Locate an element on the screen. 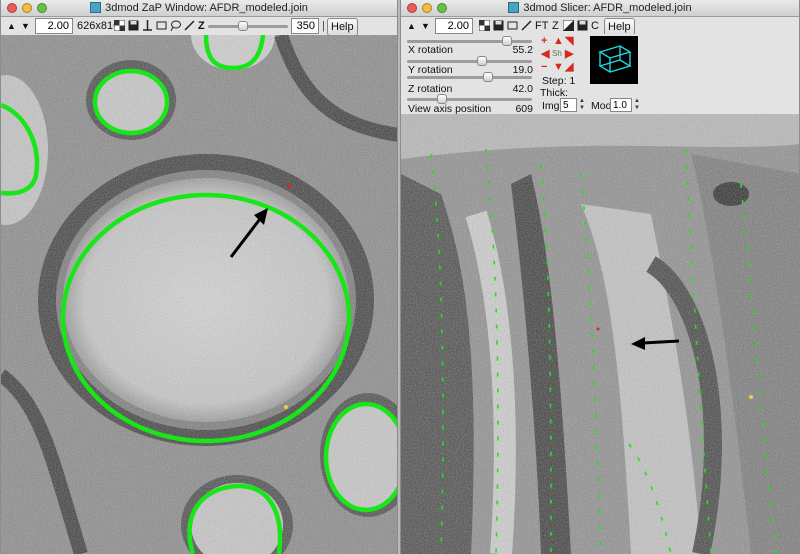  slicer-titlebar: 3dmod Slicer: AFDR_modeled.join is located at coordinates (600, 8).